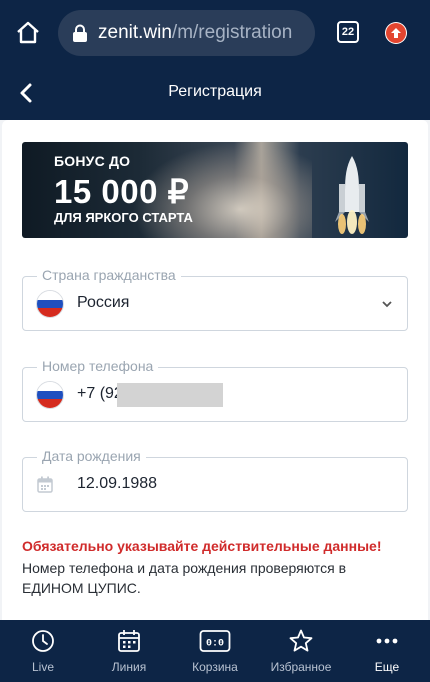  I want to click on nav-label-live: Live, so click(42, 667).